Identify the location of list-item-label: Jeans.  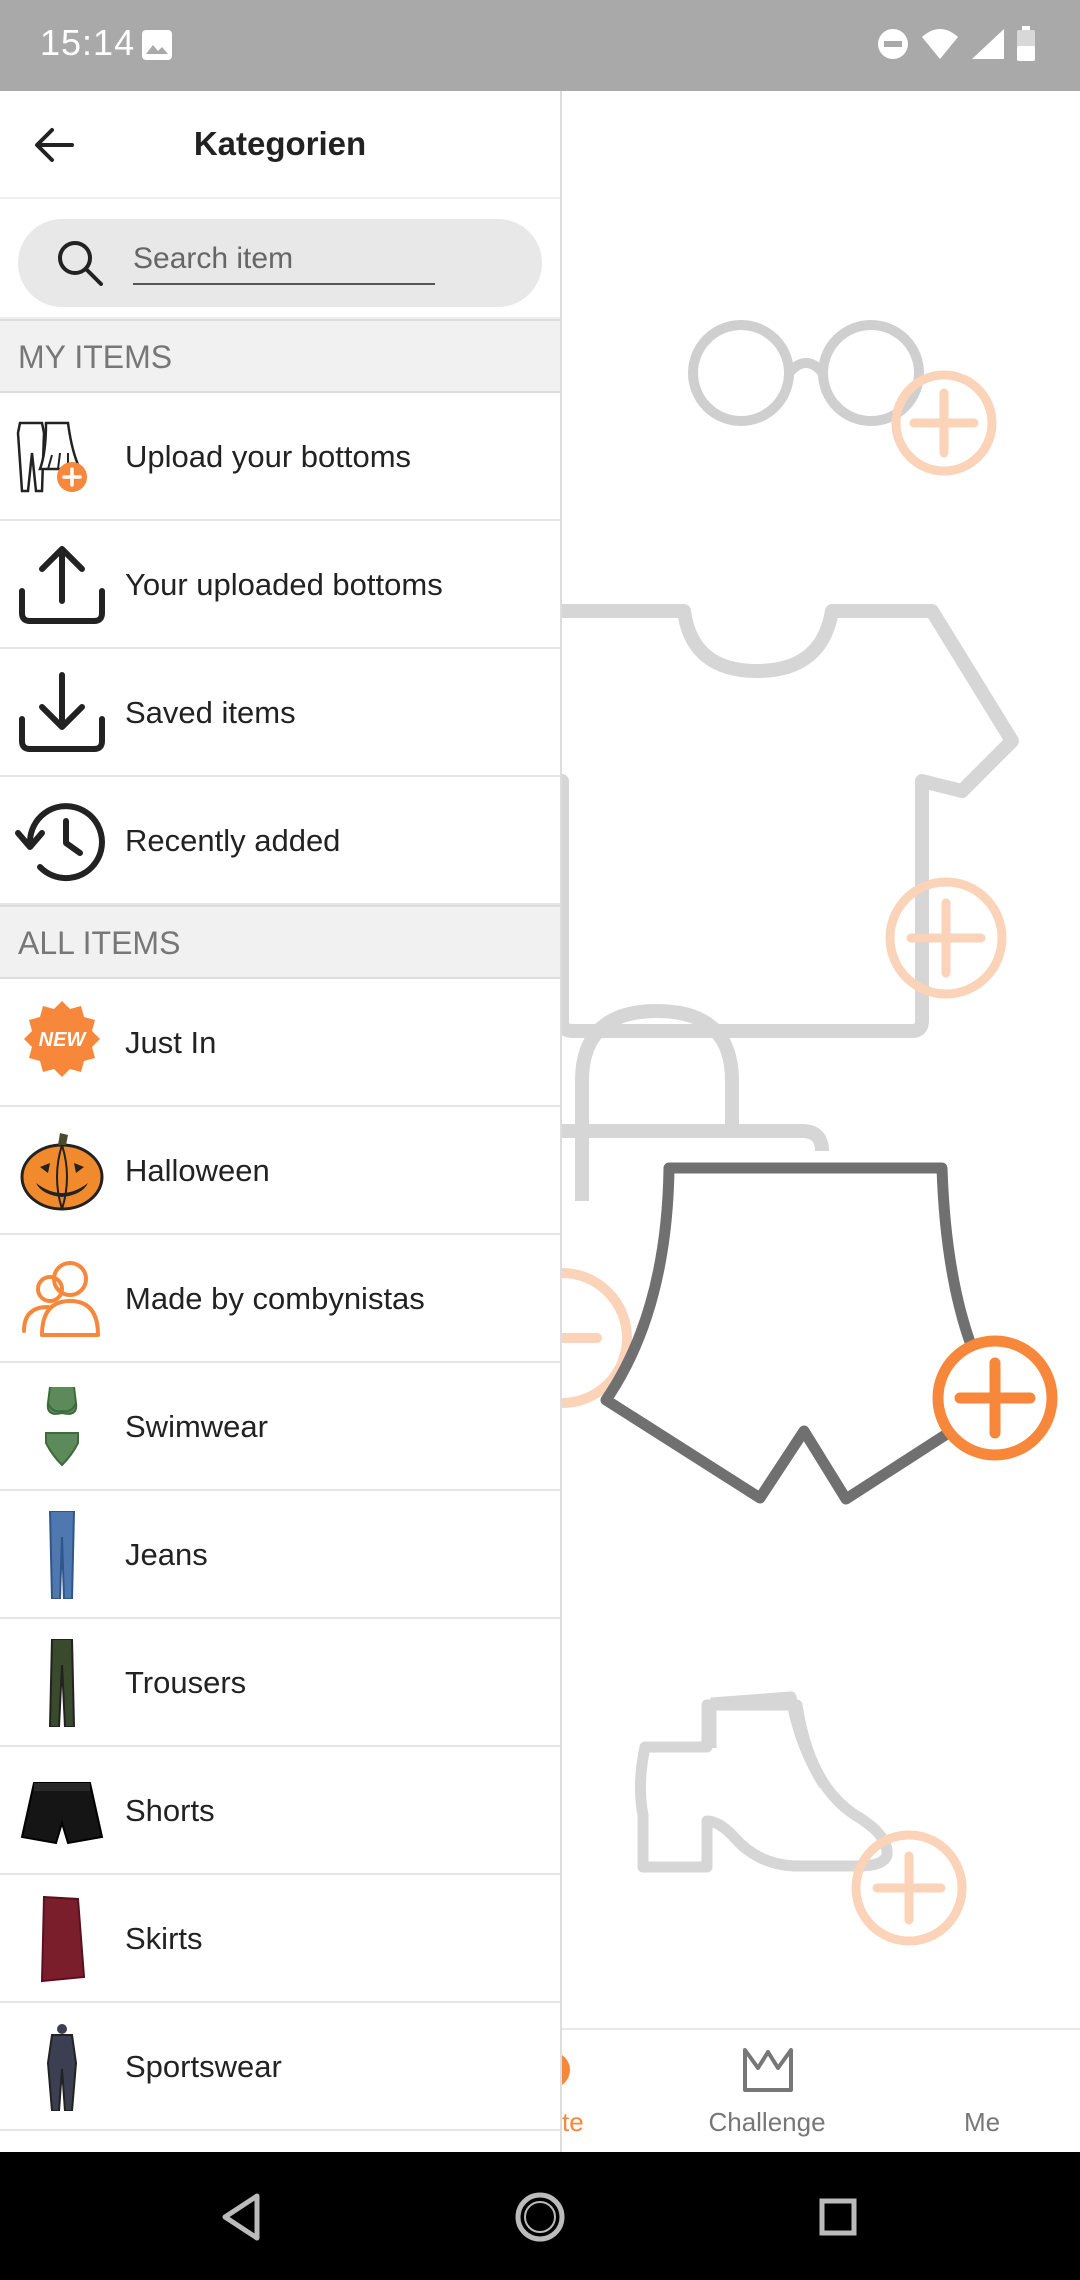
(166, 1554).